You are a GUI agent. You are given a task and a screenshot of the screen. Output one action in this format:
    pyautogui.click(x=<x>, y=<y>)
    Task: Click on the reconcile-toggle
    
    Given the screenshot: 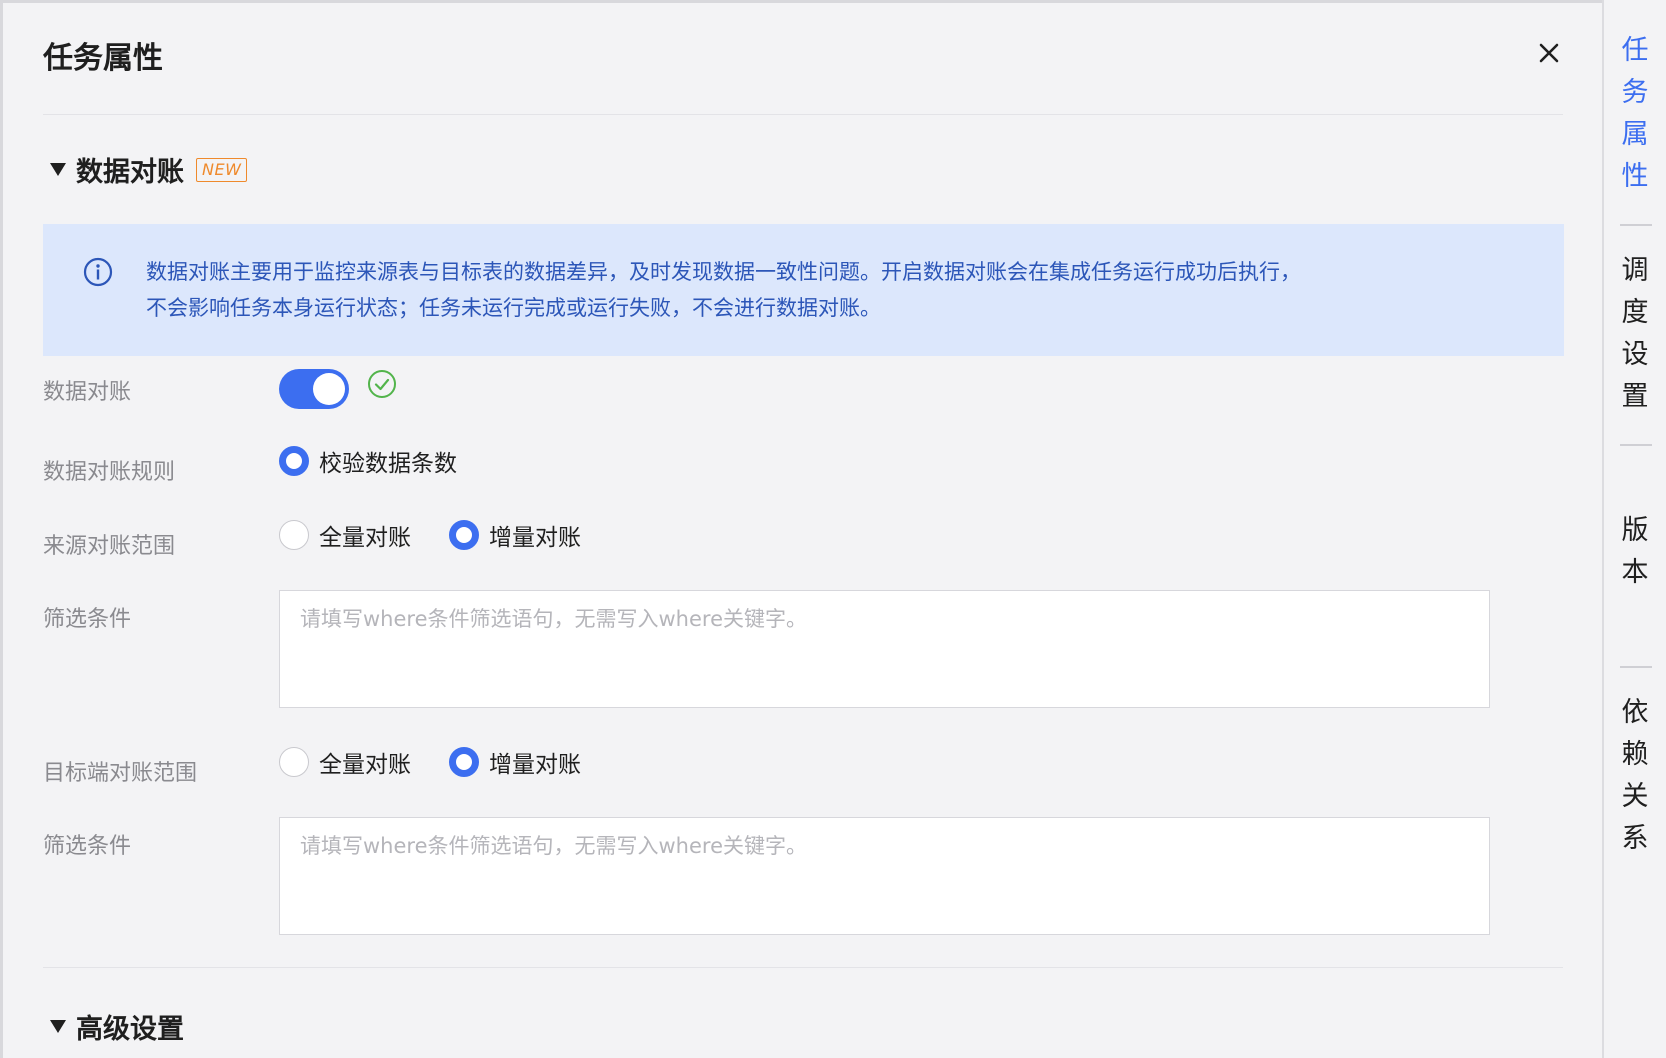 What is the action you would take?
    pyautogui.click(x=314, y=389)
    